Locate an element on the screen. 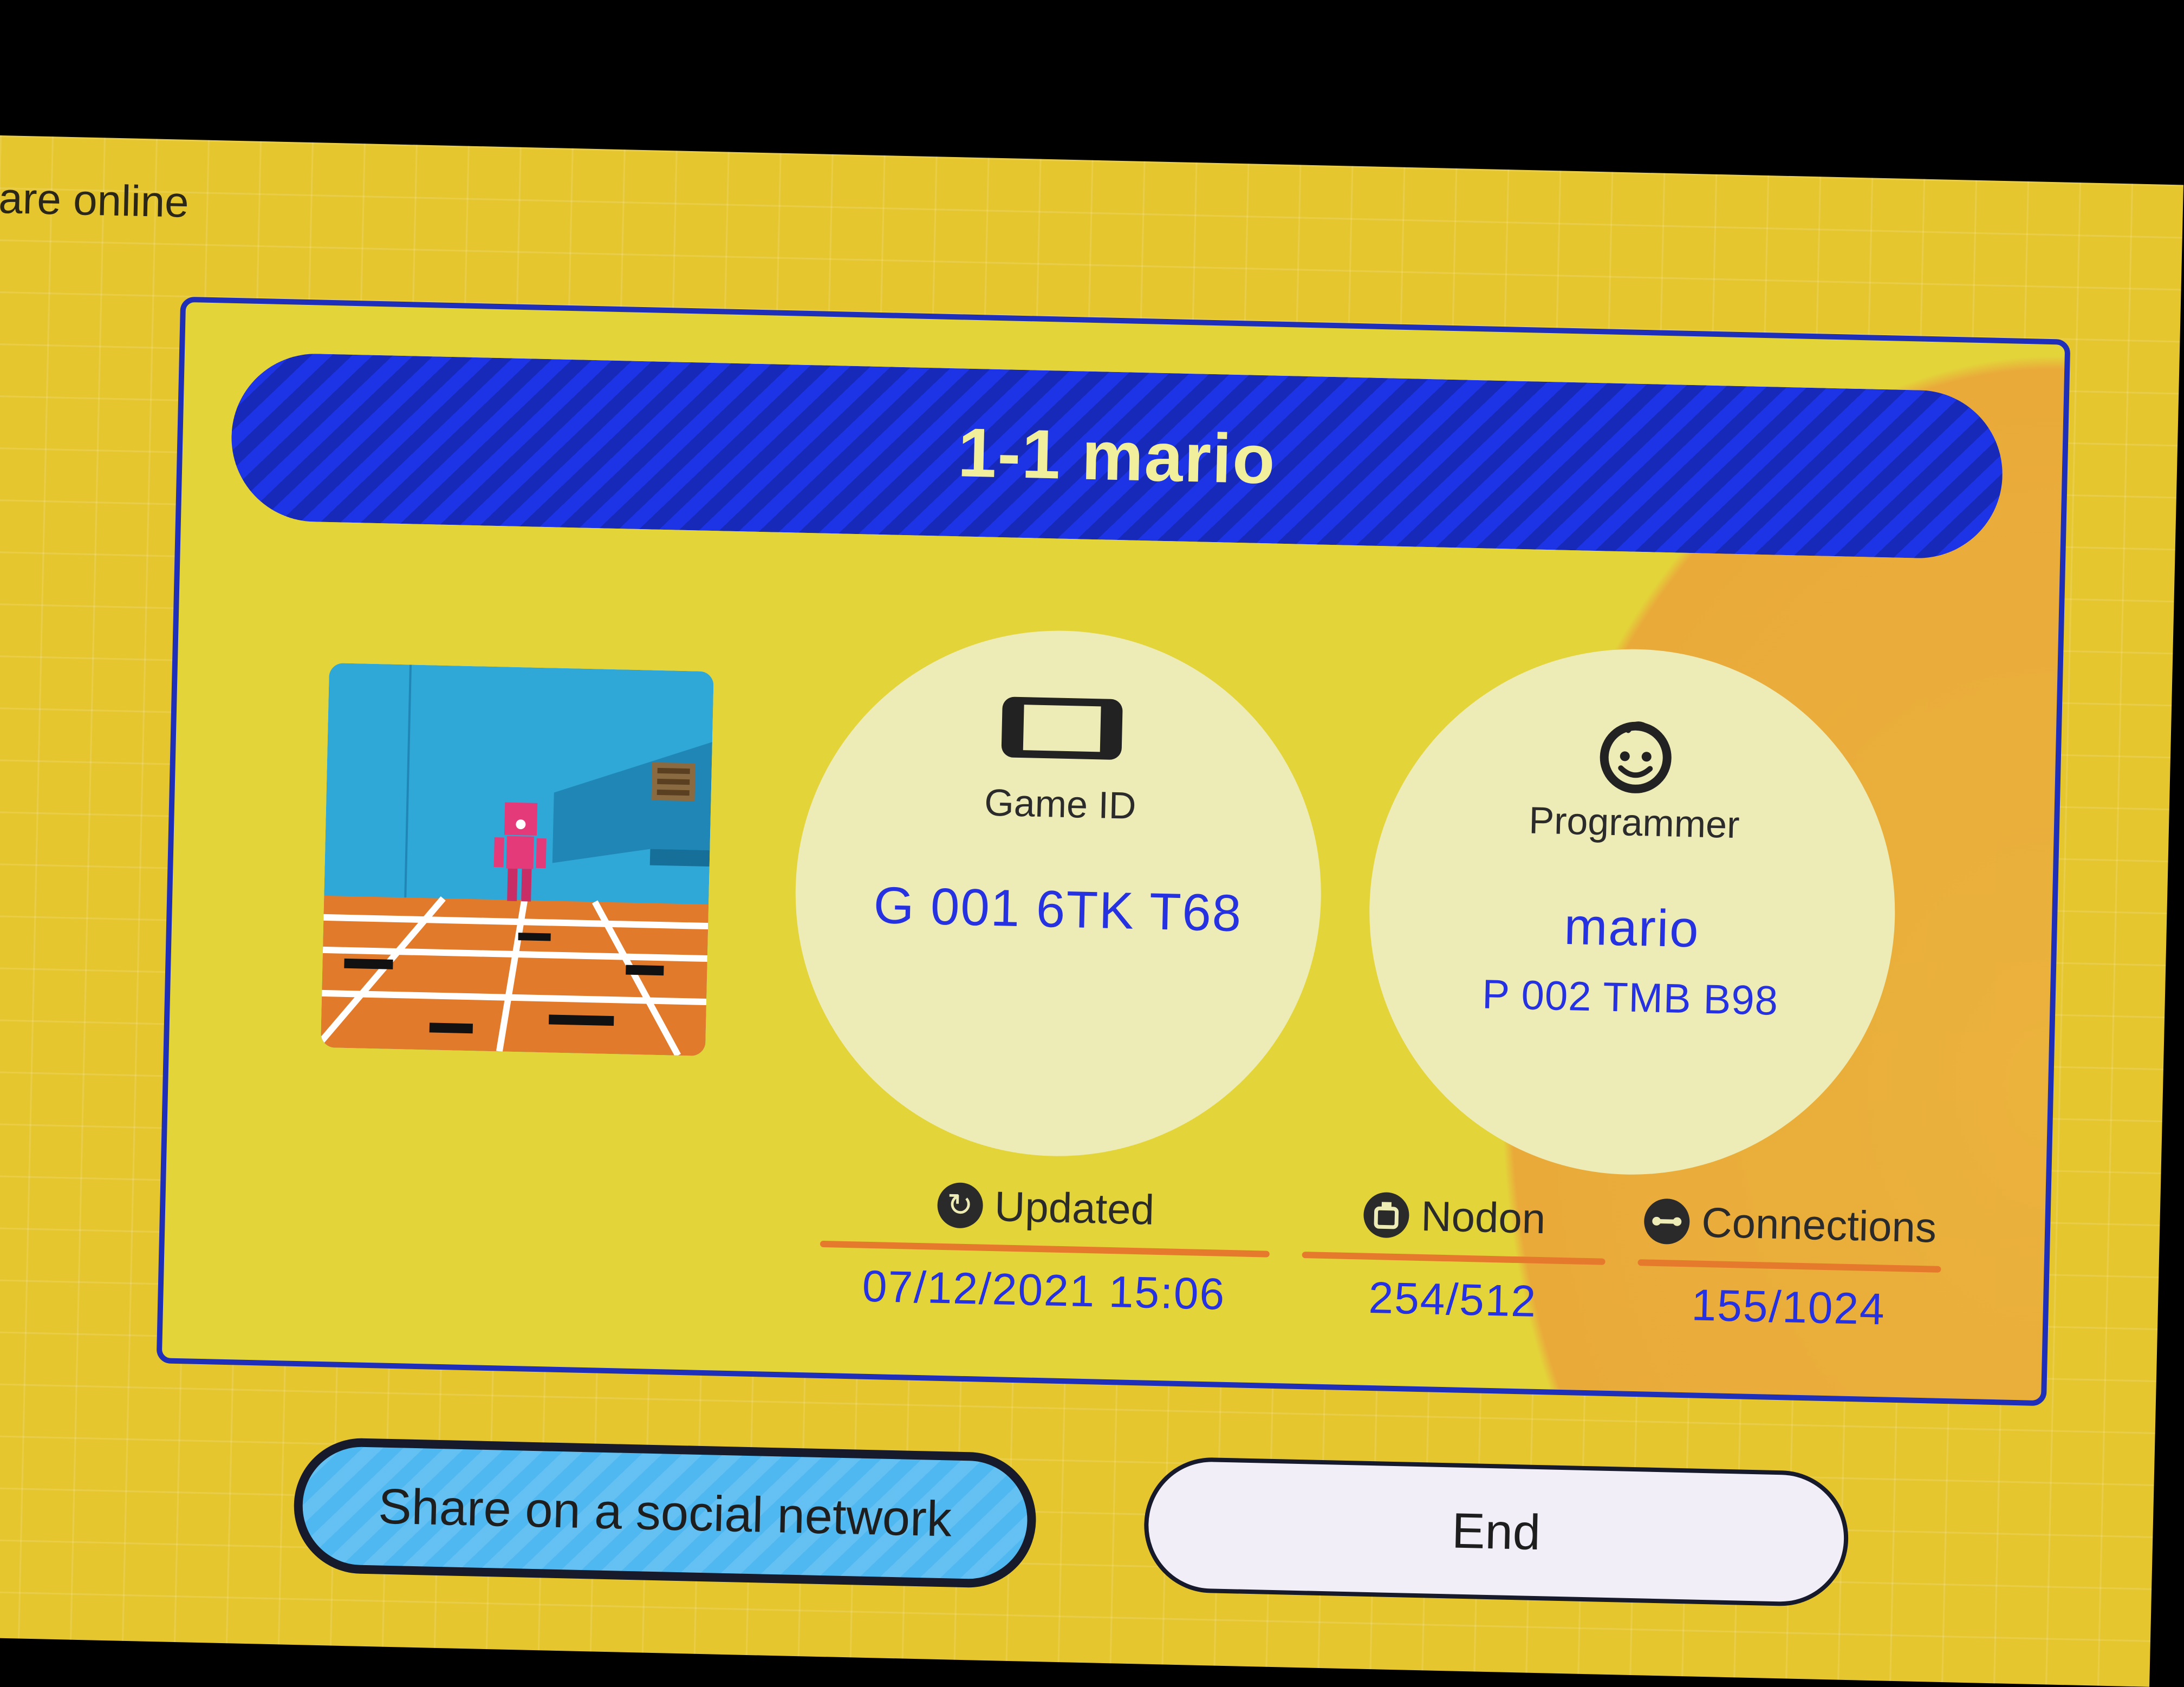 The image size is (2184, 1687). updated-value: 07/12/2021 15:06 is located at coordinates (1043, 1290).